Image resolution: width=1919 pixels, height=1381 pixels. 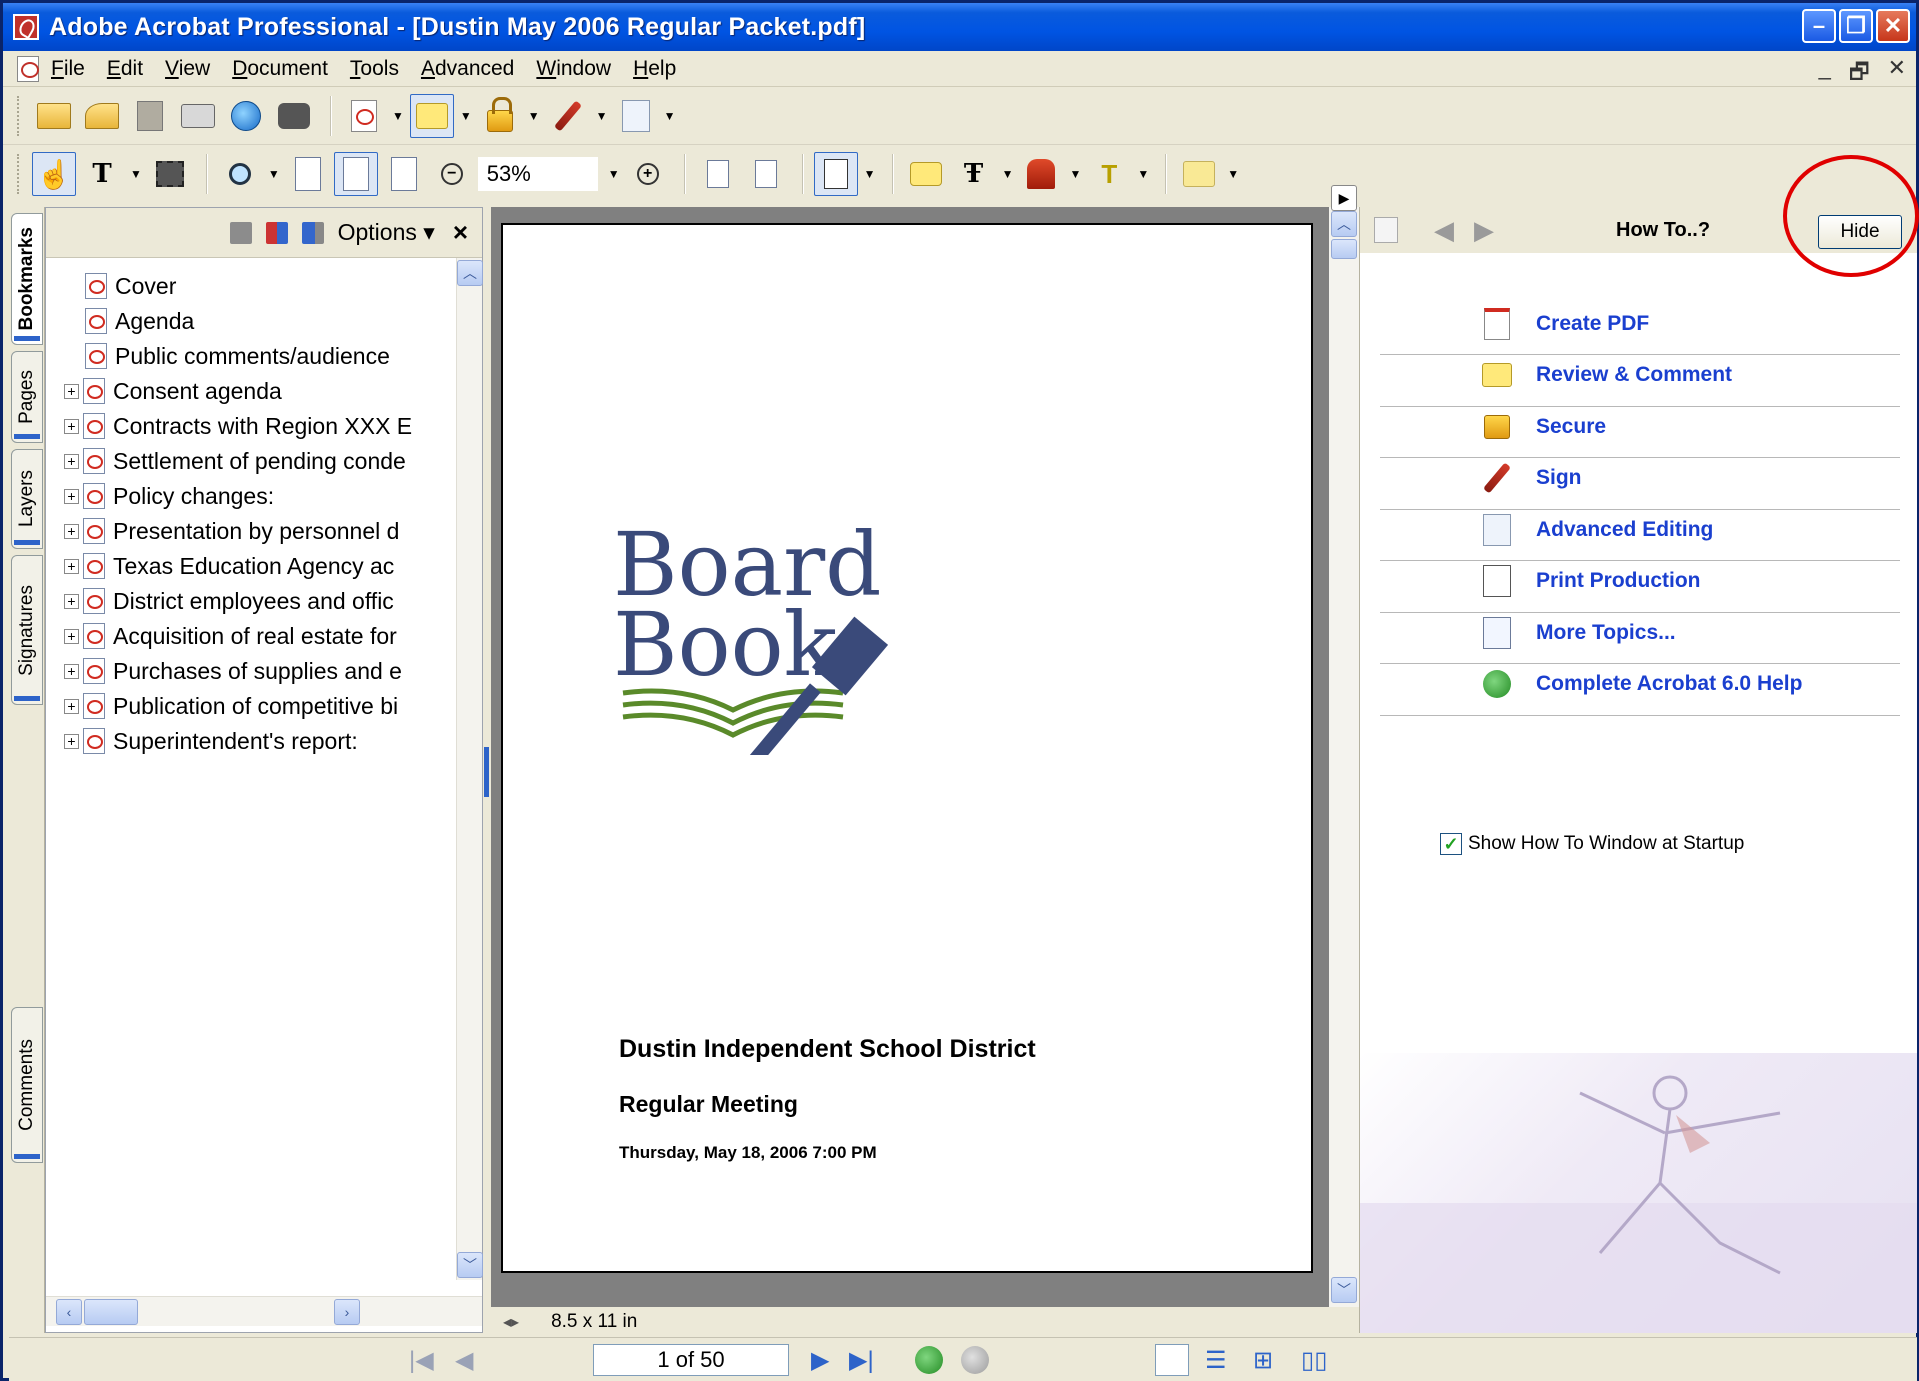 I want to click on scroll-right-button: ›, so click(x=347, y=1312).